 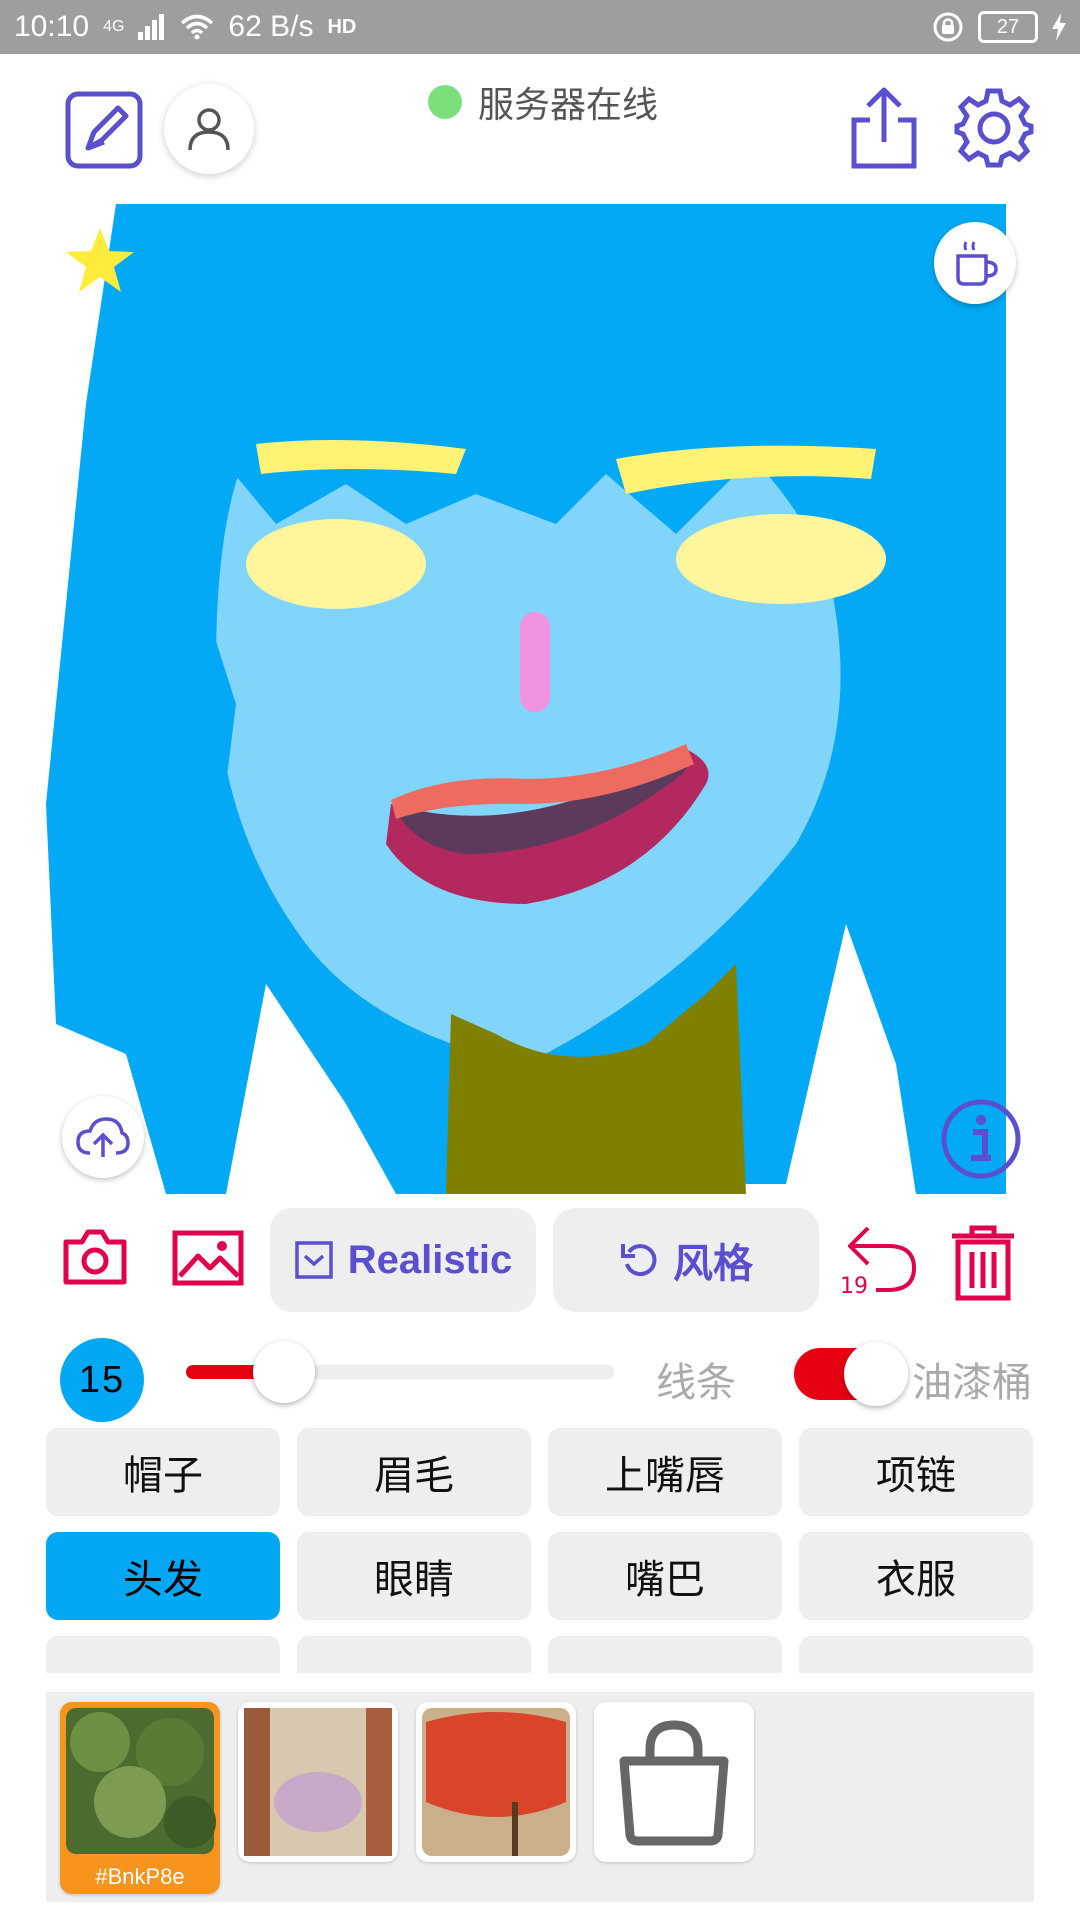 What do you see at coordinates (876, 1374) in the screenshot?
I see `toggle-knob` at bounding box center [876, 1374].